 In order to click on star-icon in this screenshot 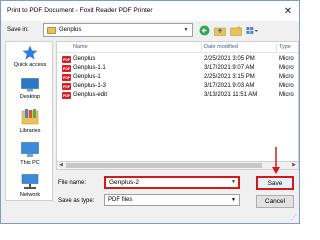, I will do `click(30, 52)`.